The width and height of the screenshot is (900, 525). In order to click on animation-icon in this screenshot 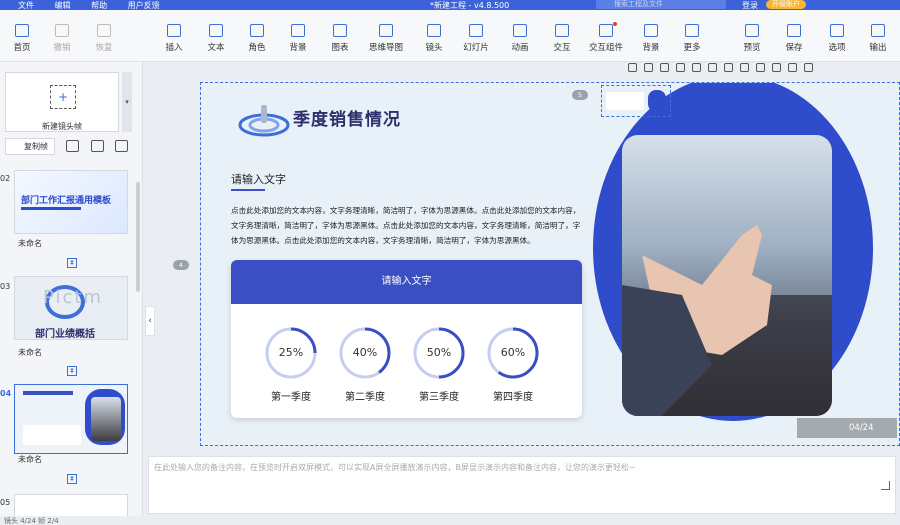, I will do `click(520, 30)`.